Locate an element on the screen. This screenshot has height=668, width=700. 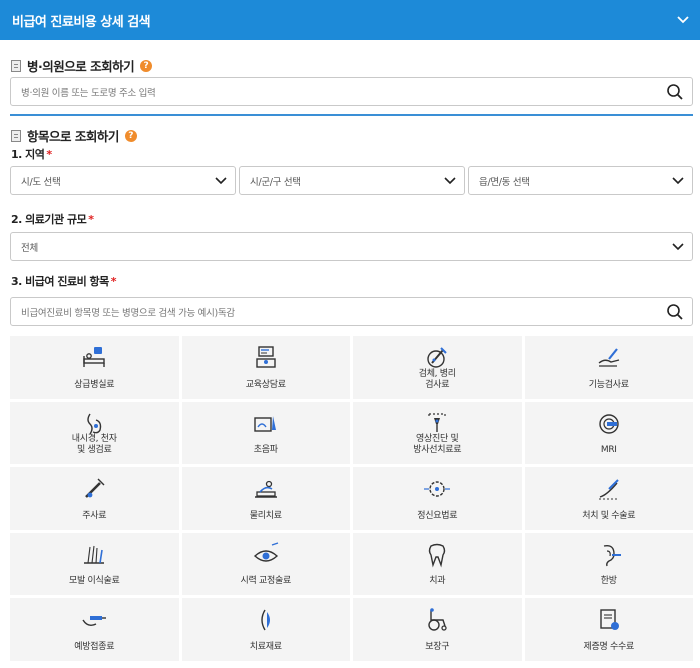
category-item: 초음파 is located at coordinates (265, 433).